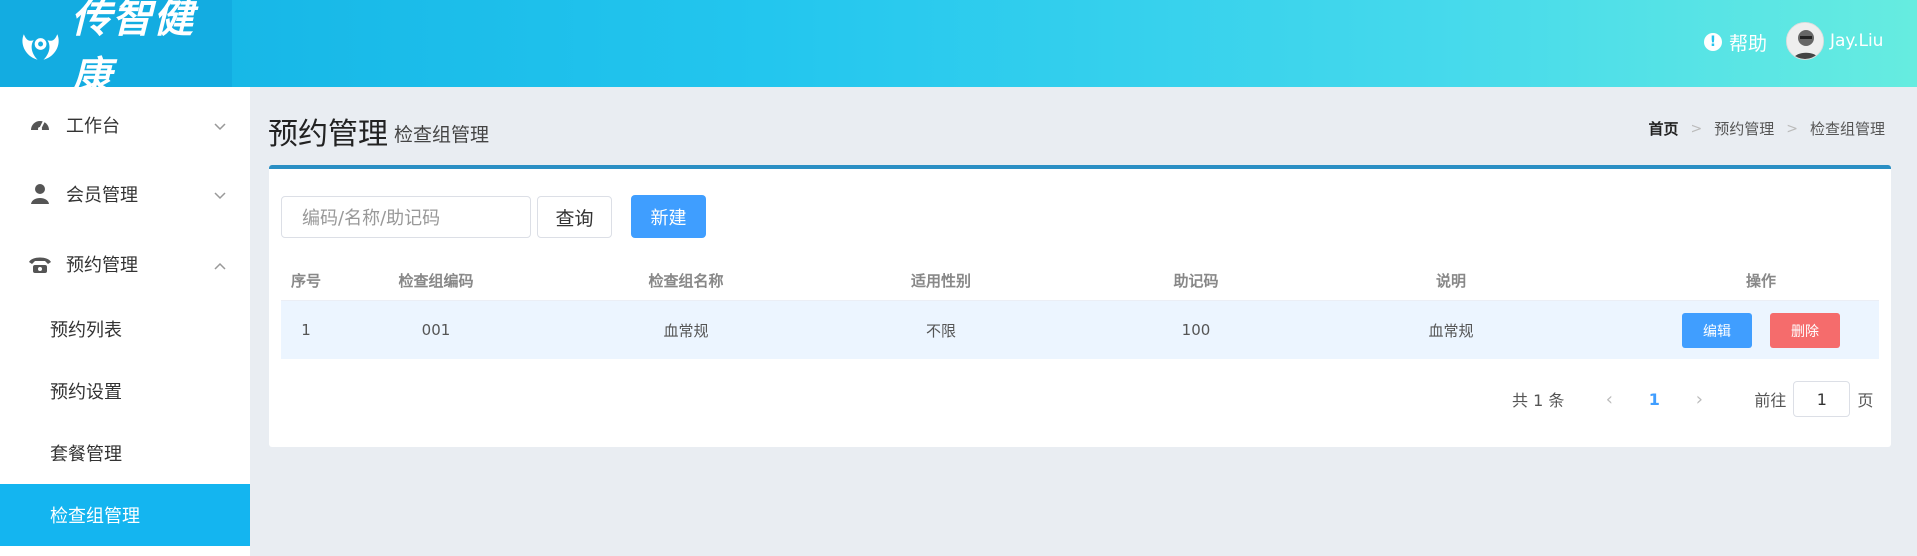  Describe the element at coordinates (1450, 281) in the screenshot. I see `column-header: 说明` at that location.